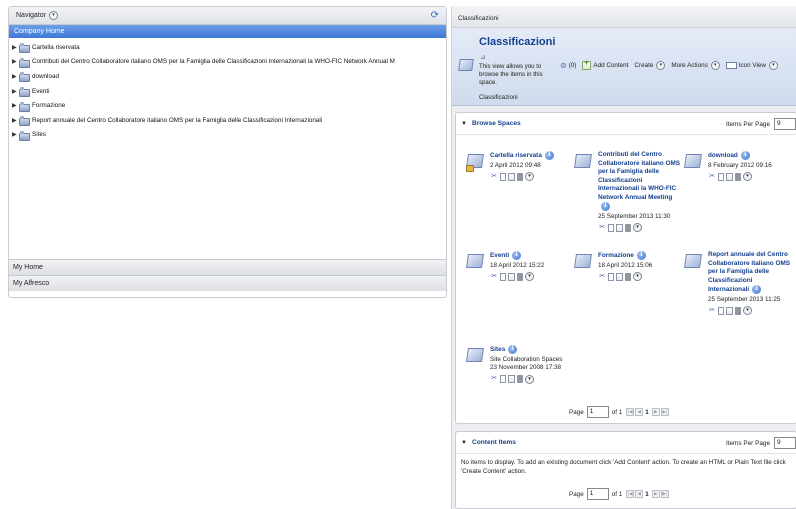 The width and height of the screenshot is (796, 509). Describe the element at coordinates (227, 76) in the screenshot. I see `tree-item: ▶ download` at that location.